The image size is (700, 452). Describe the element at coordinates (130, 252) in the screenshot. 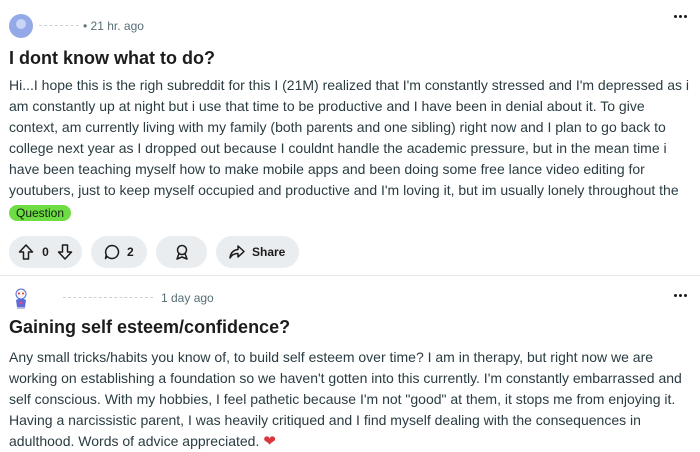

I see `comment-count: 2` at that location.